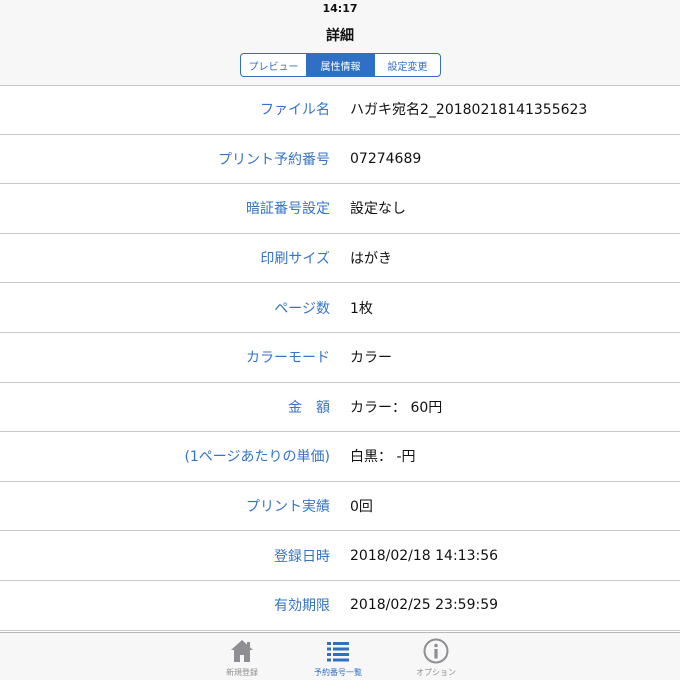 The width and height of the screenshot is (680, 680). I want to click on list-icon, so click(338, 652).